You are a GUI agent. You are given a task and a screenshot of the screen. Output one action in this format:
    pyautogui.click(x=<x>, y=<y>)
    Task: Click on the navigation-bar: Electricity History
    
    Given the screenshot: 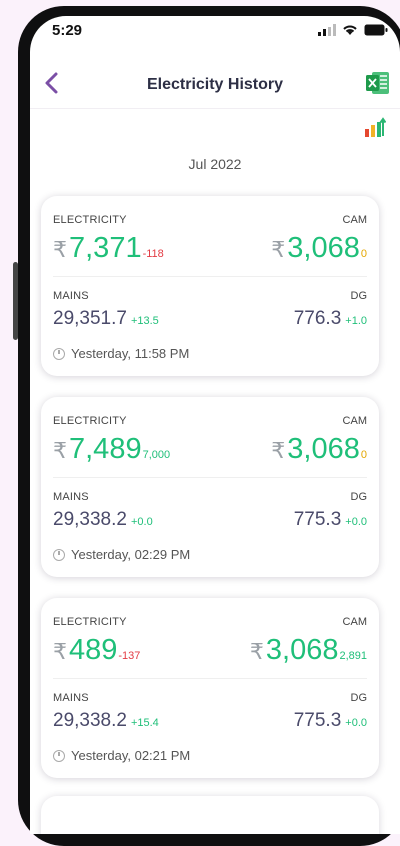 What is the action you would take?
    pyautogui.click(x=215, y=86)
    